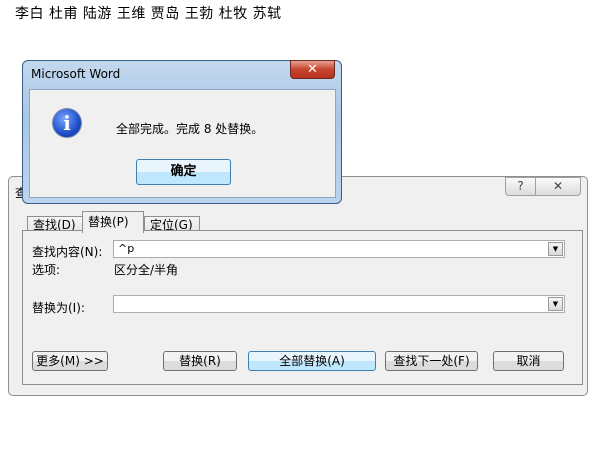 The height and width of the screenshot is (450, 600). I want to click on message-box-close-button: ✕, so click(312, 69).